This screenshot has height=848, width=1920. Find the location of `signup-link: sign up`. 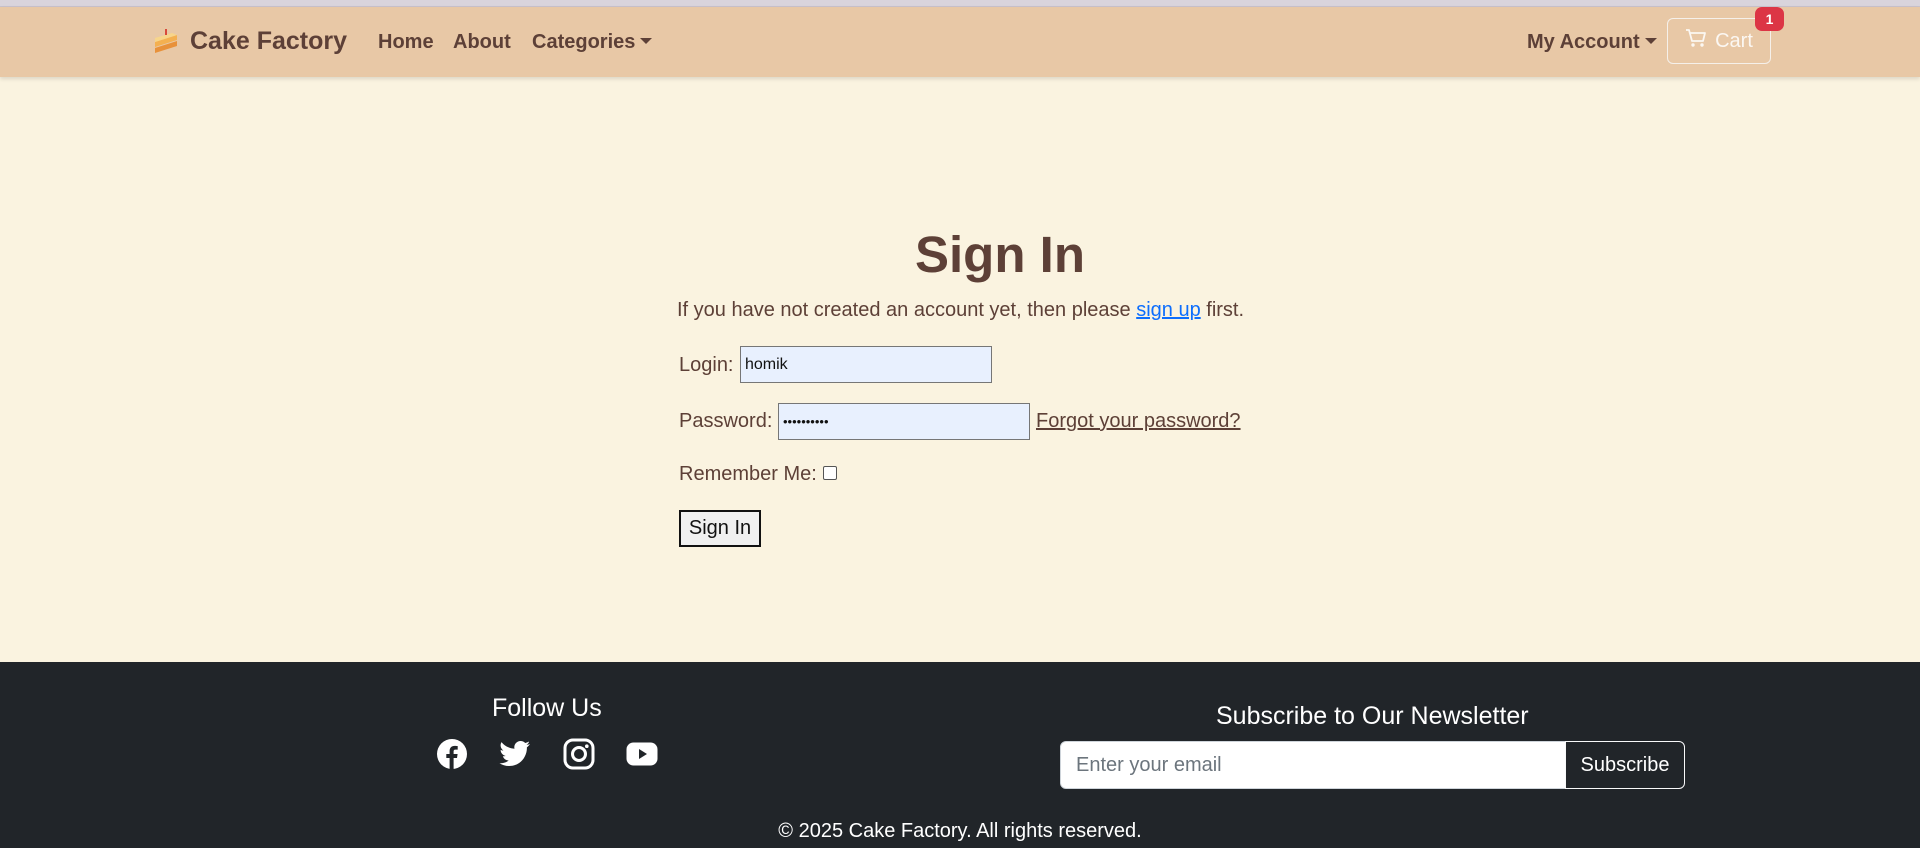

signup-link: sign up is located at coordinates (1168, 310).